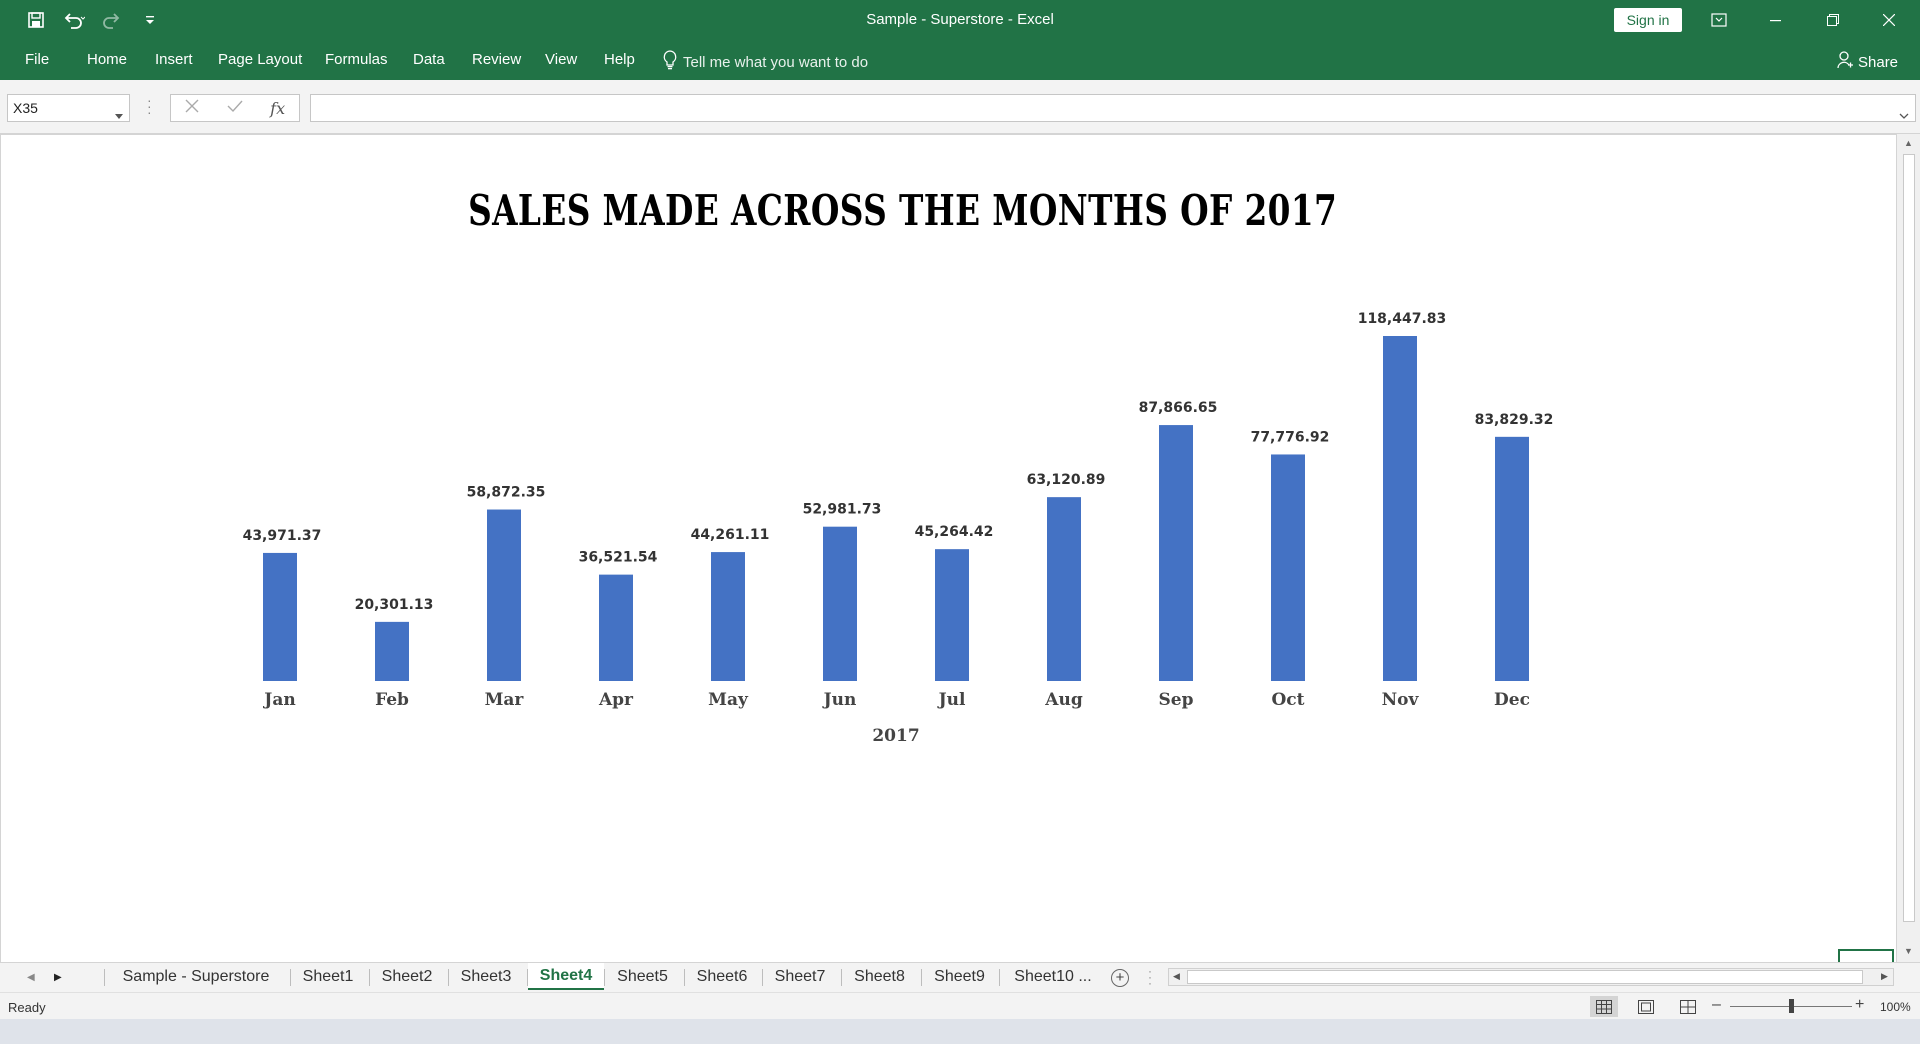 This screenshot has width=1920, height=1044. I want to click on formula-bar-splitter: · · ·, so click(149, 106).